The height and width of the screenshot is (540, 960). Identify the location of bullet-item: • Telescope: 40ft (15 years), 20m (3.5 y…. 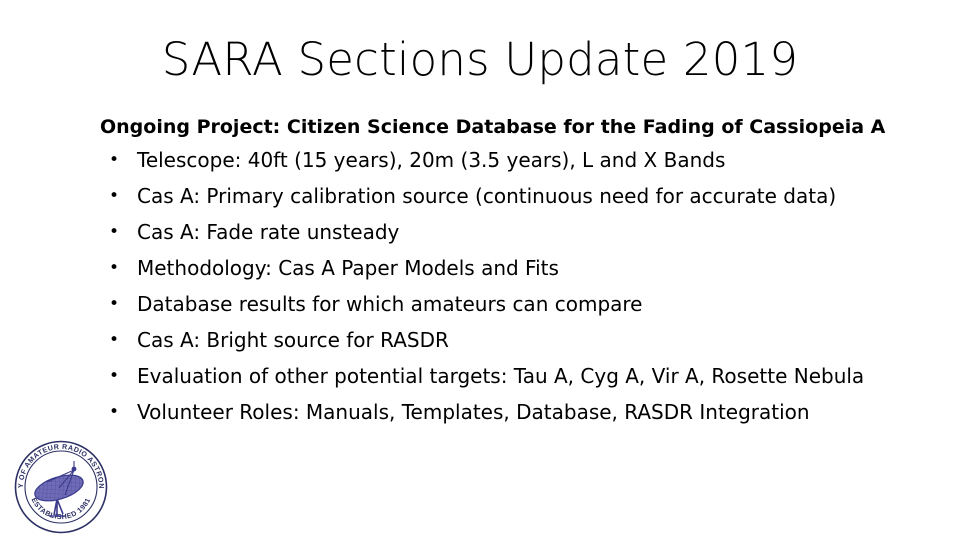
(495, 160).